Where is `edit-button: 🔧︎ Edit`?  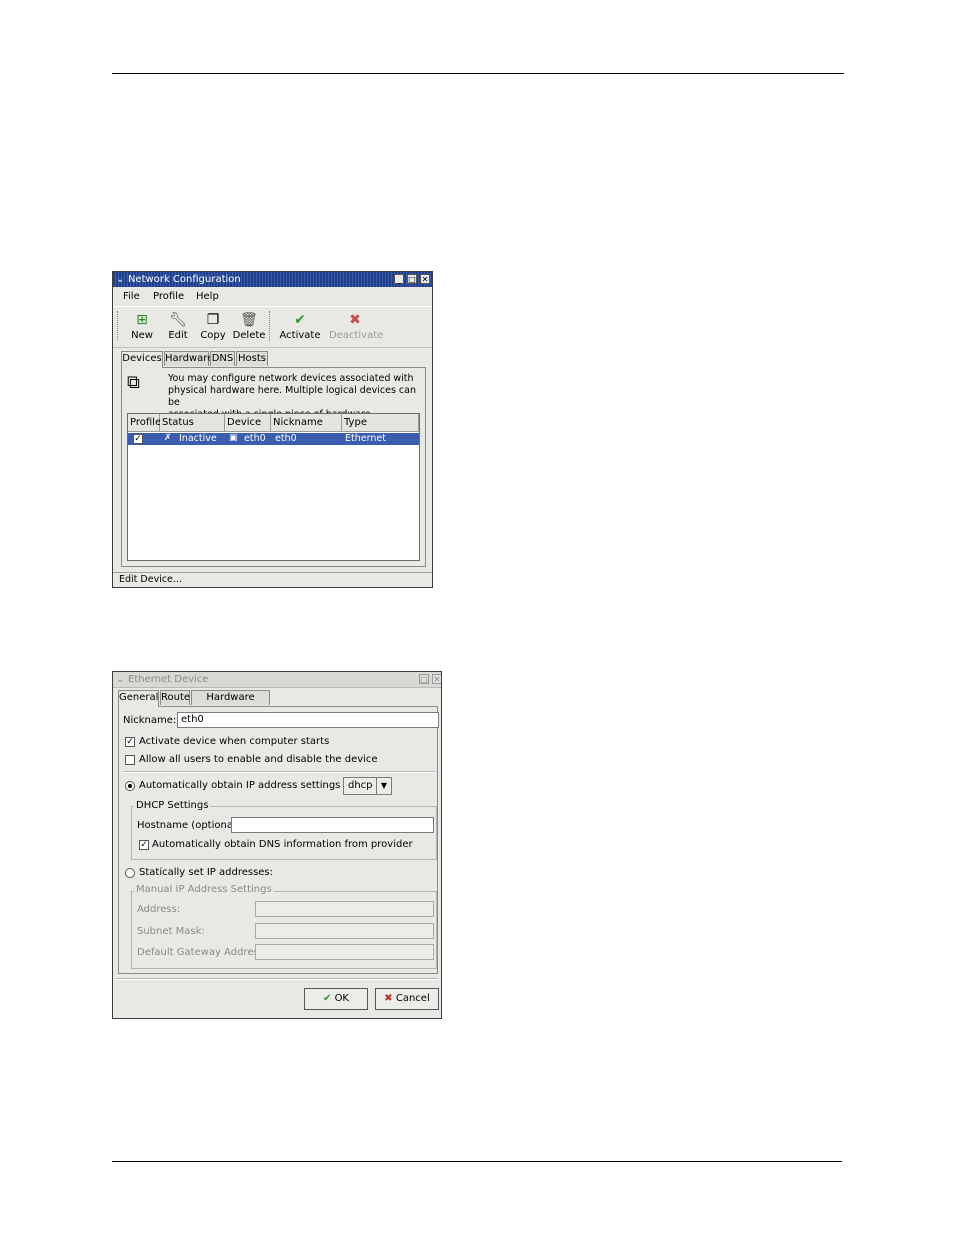
edit-button: 🔧︎ Edit is located at coordinates (178, 326).